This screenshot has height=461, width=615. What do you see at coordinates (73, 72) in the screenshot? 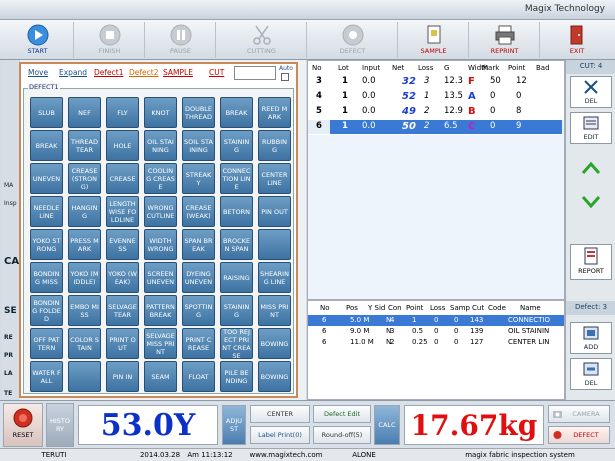
I see `tab-expand: Expand` at bounding box center [73, 72].